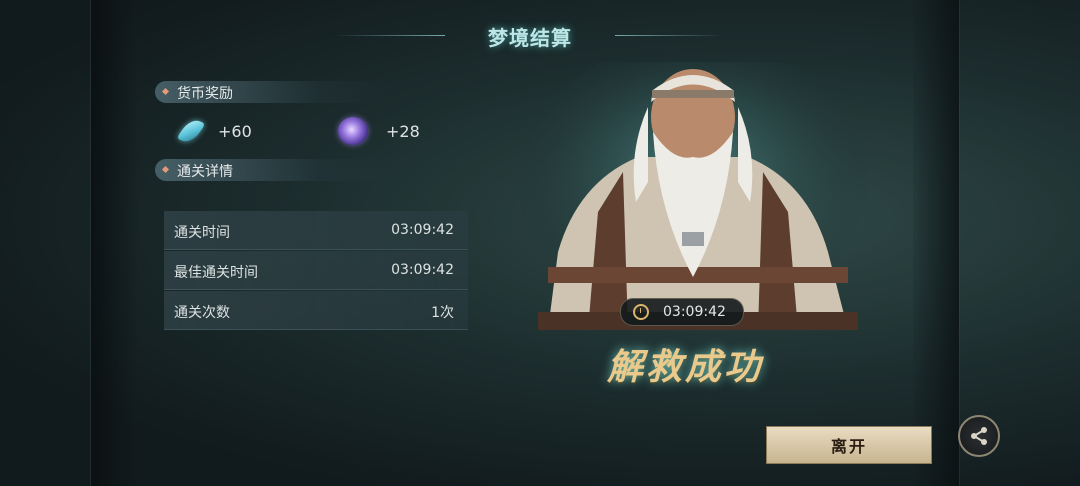 The height and width of the screenshot is (486, 1080). Describe the element at coordinates (316, 230) in the screenshot. I see `table-row: 通关时间 03:09:42` at that location.